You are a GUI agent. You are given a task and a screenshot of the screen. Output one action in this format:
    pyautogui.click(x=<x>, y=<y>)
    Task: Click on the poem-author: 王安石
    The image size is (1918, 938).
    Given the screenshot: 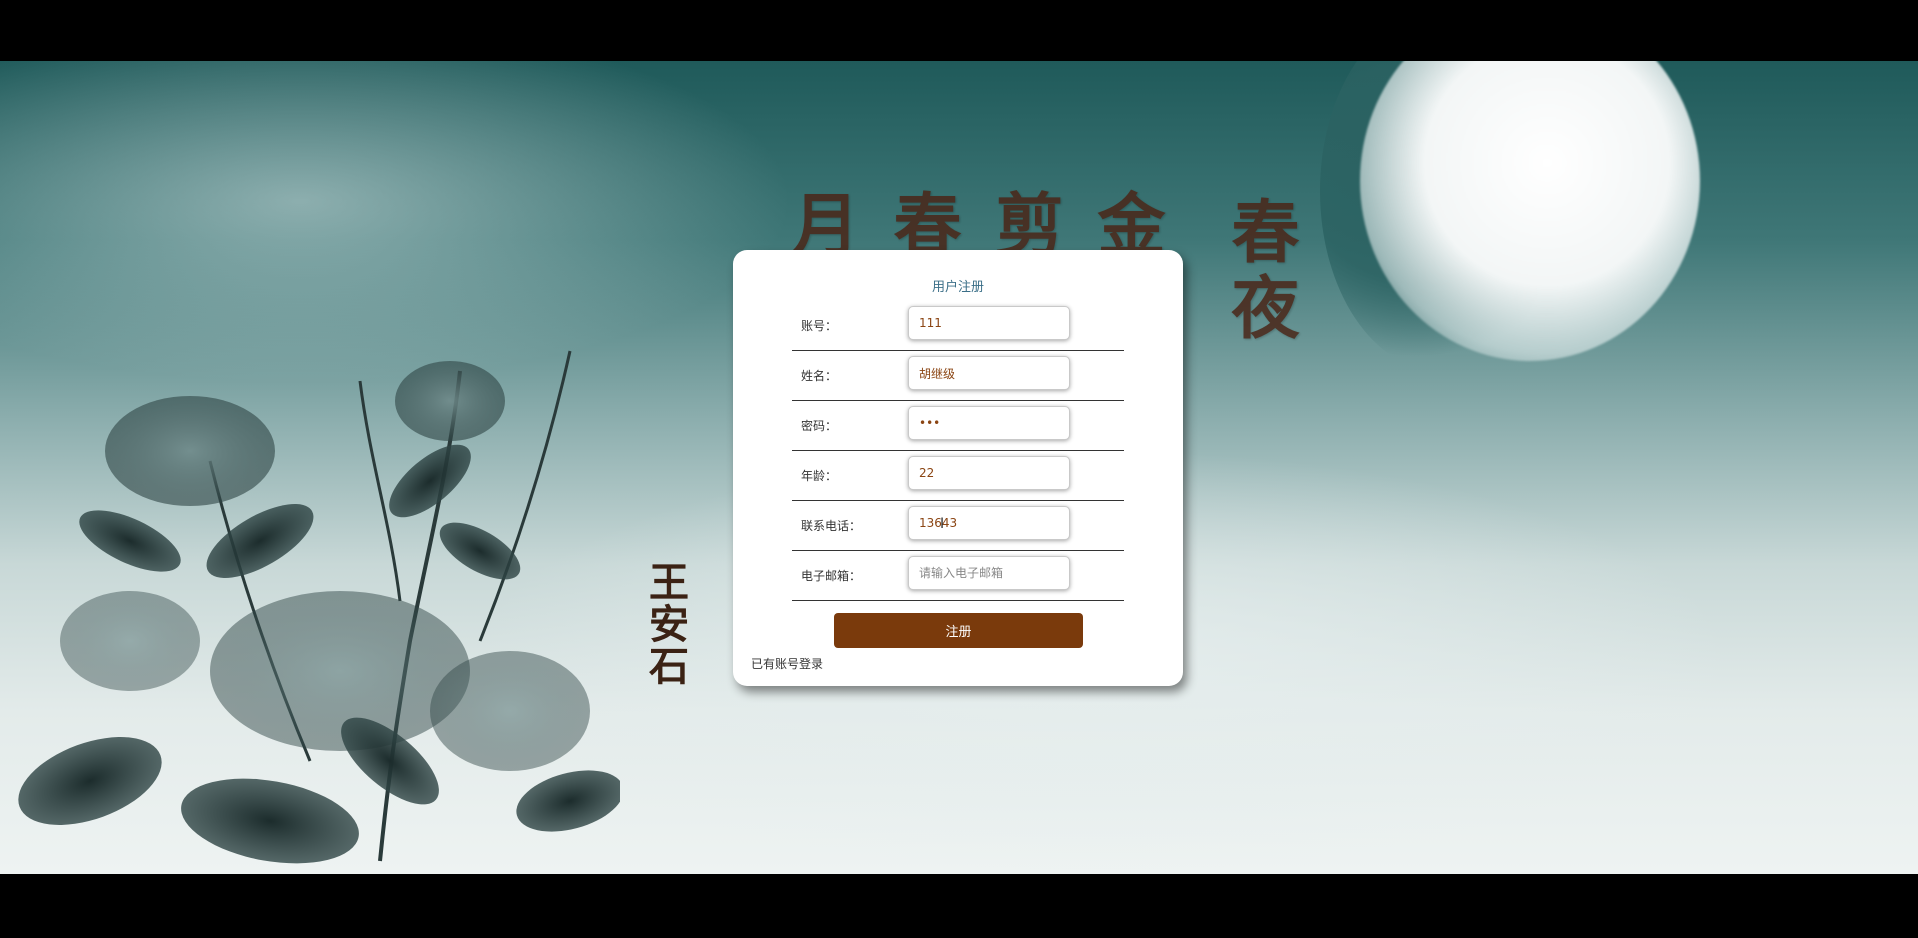 What is the action you would take?
    pyautogui.click(x=665, y=624)
    